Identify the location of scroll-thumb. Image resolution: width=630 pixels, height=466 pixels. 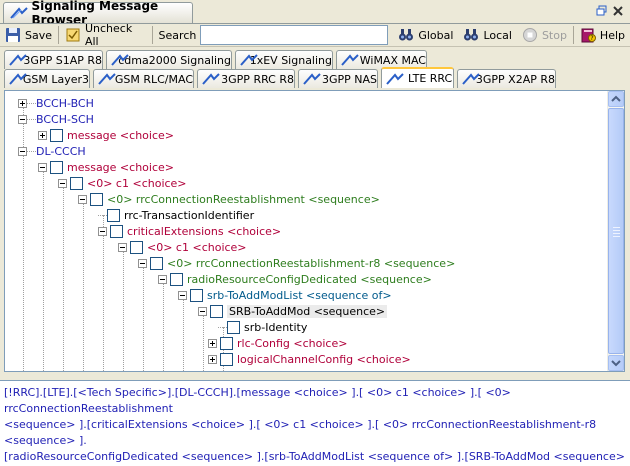
(616, 231).